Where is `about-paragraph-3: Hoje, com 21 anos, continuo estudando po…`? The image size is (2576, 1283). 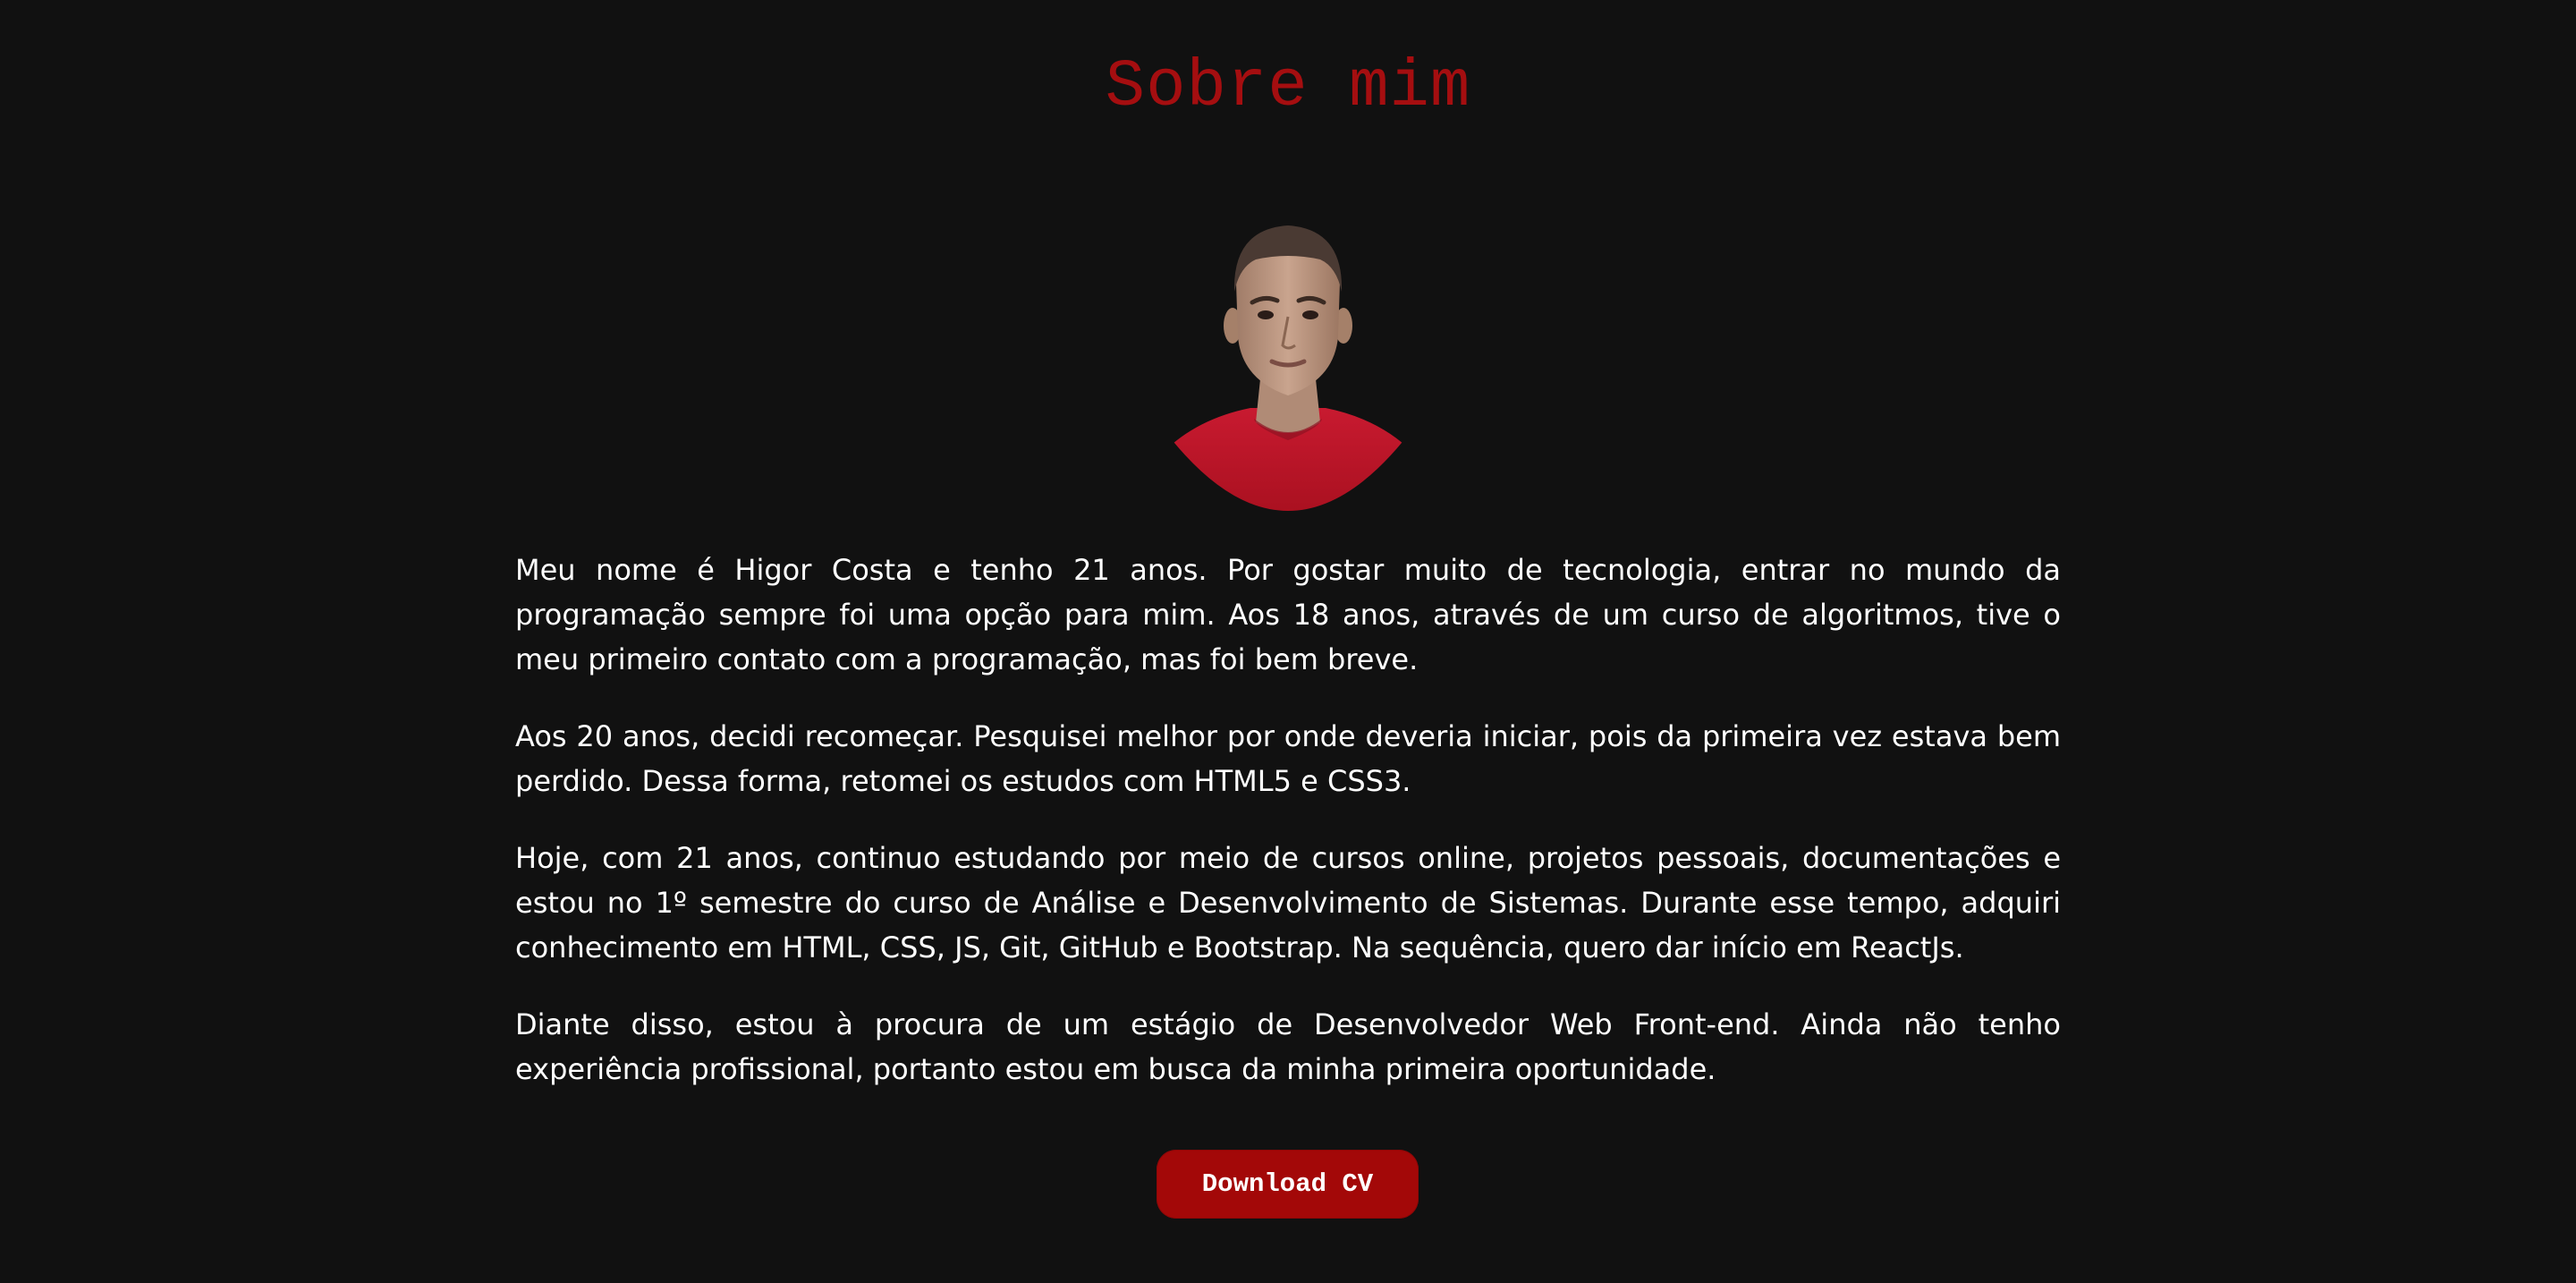
about-paragraph-3: Hoje, com 21 anos, continuo estudando po… is located at coordinates (1288, 902).